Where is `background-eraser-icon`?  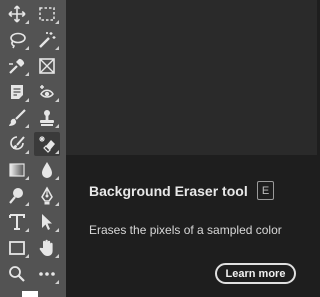
background-eraser-icon is located at coordinates (47, 144).